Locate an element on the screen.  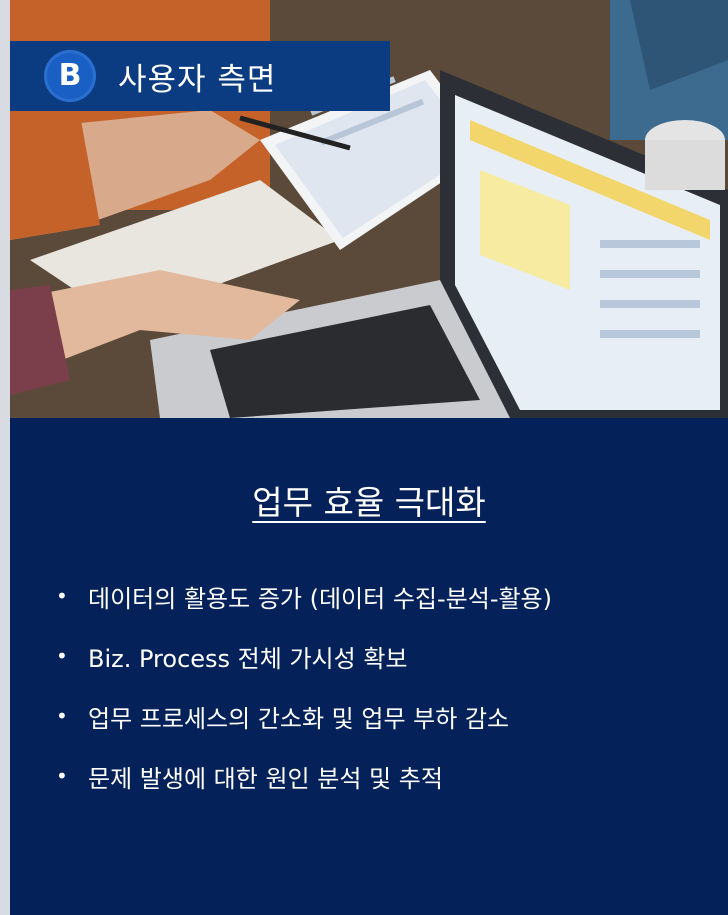
section-header: B 사용자 측면 is located at coordinates (200, 76).